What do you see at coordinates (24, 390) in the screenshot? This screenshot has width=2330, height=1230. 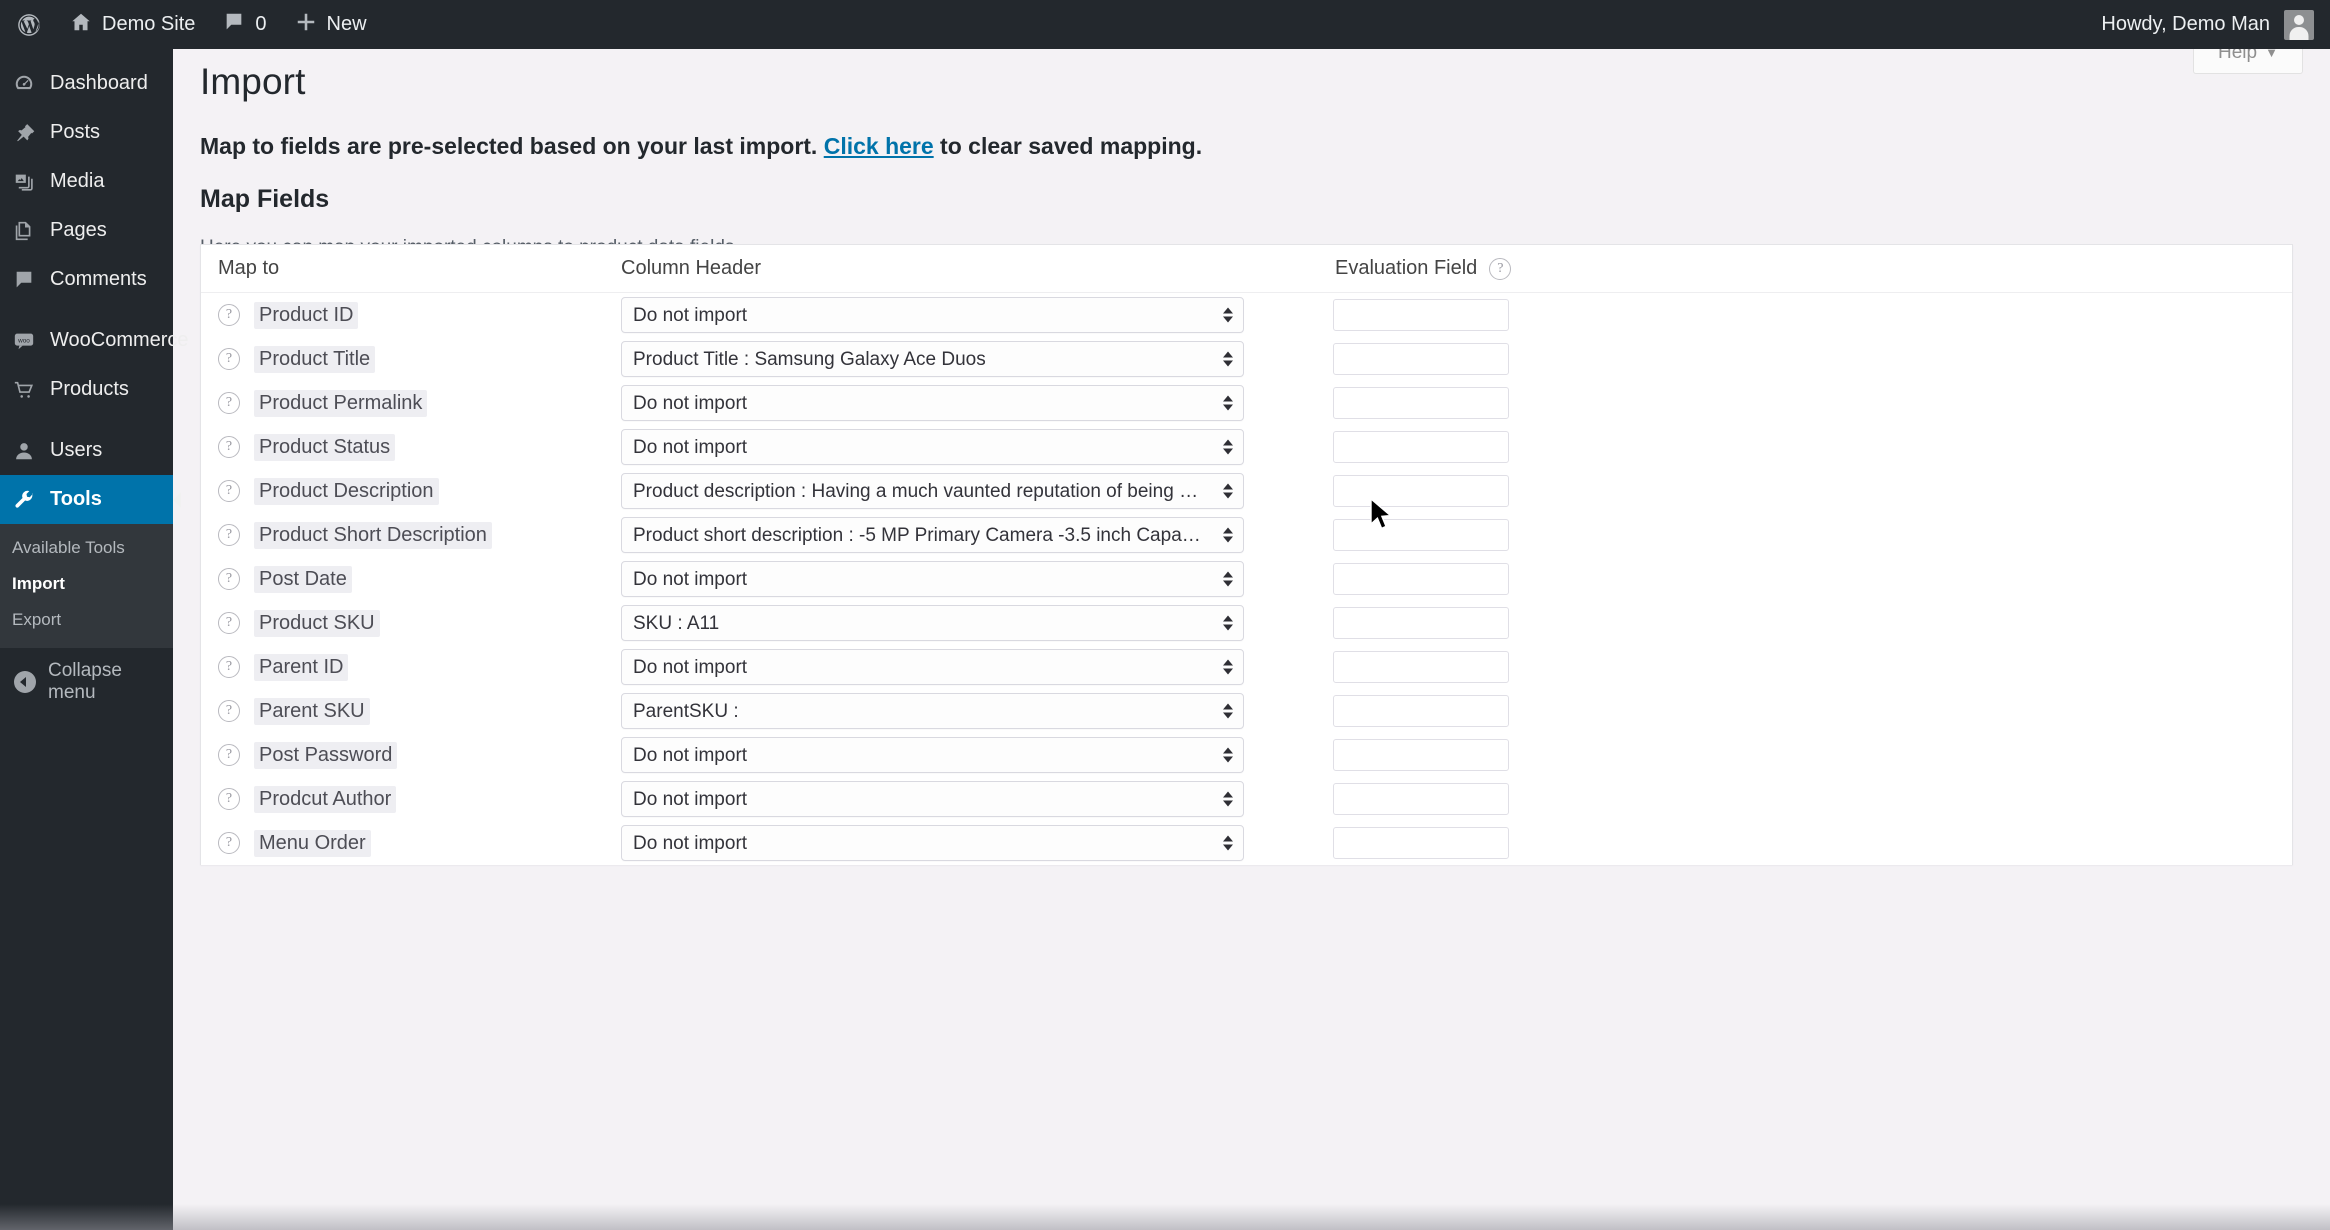 I see `cart-icon` at bounding box center [24, 390].